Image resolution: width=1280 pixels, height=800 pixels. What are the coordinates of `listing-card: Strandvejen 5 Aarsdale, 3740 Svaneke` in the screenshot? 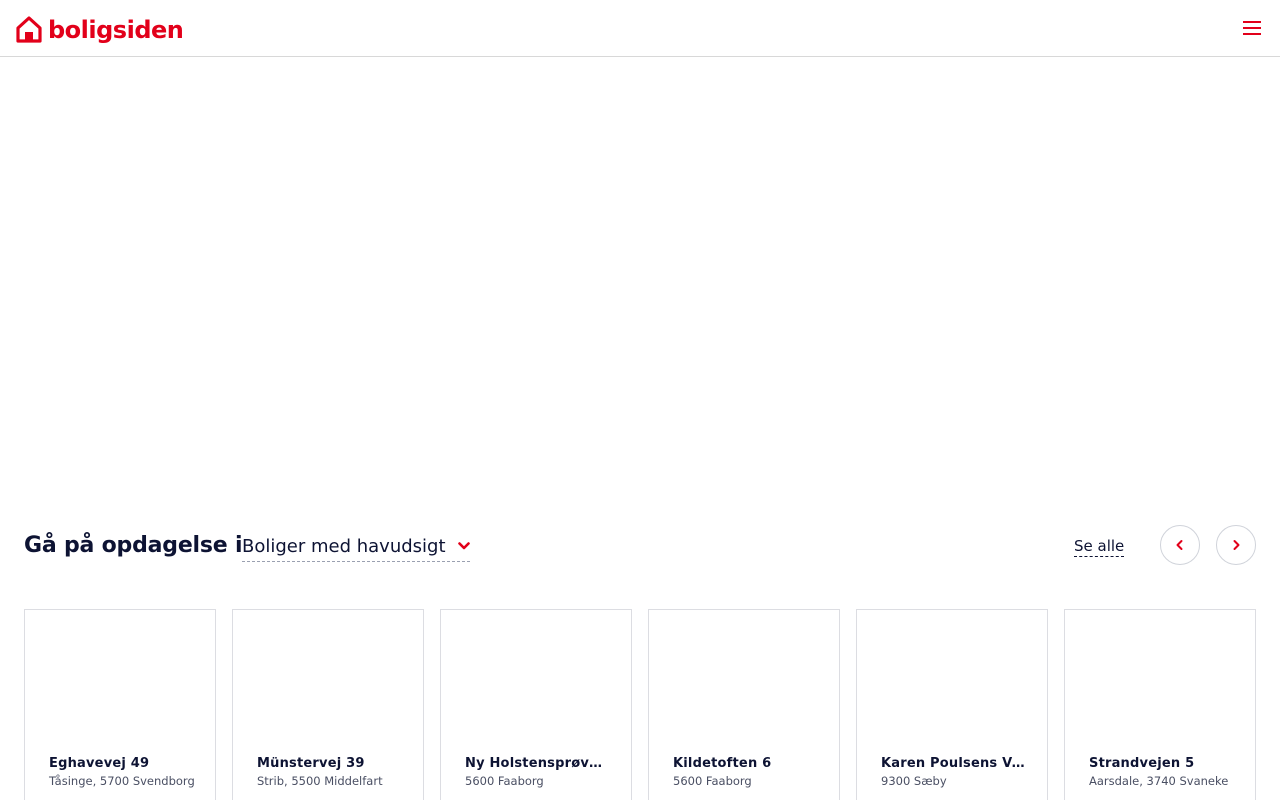 It's located at (1160, 704).